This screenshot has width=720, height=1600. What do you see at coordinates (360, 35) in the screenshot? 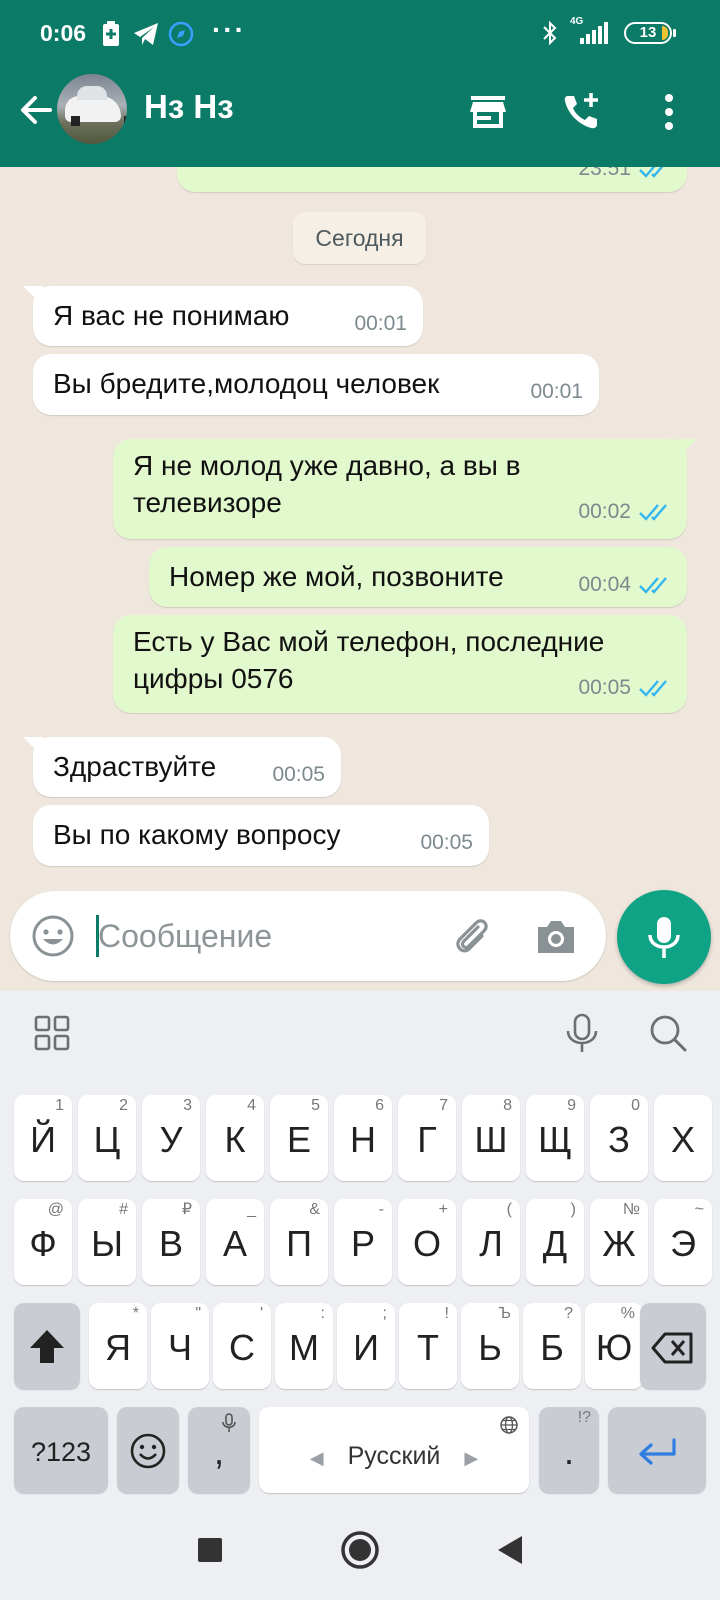
I see `status-bar: 0:06 ··· 4G 13` at bounding box center [360, 35].